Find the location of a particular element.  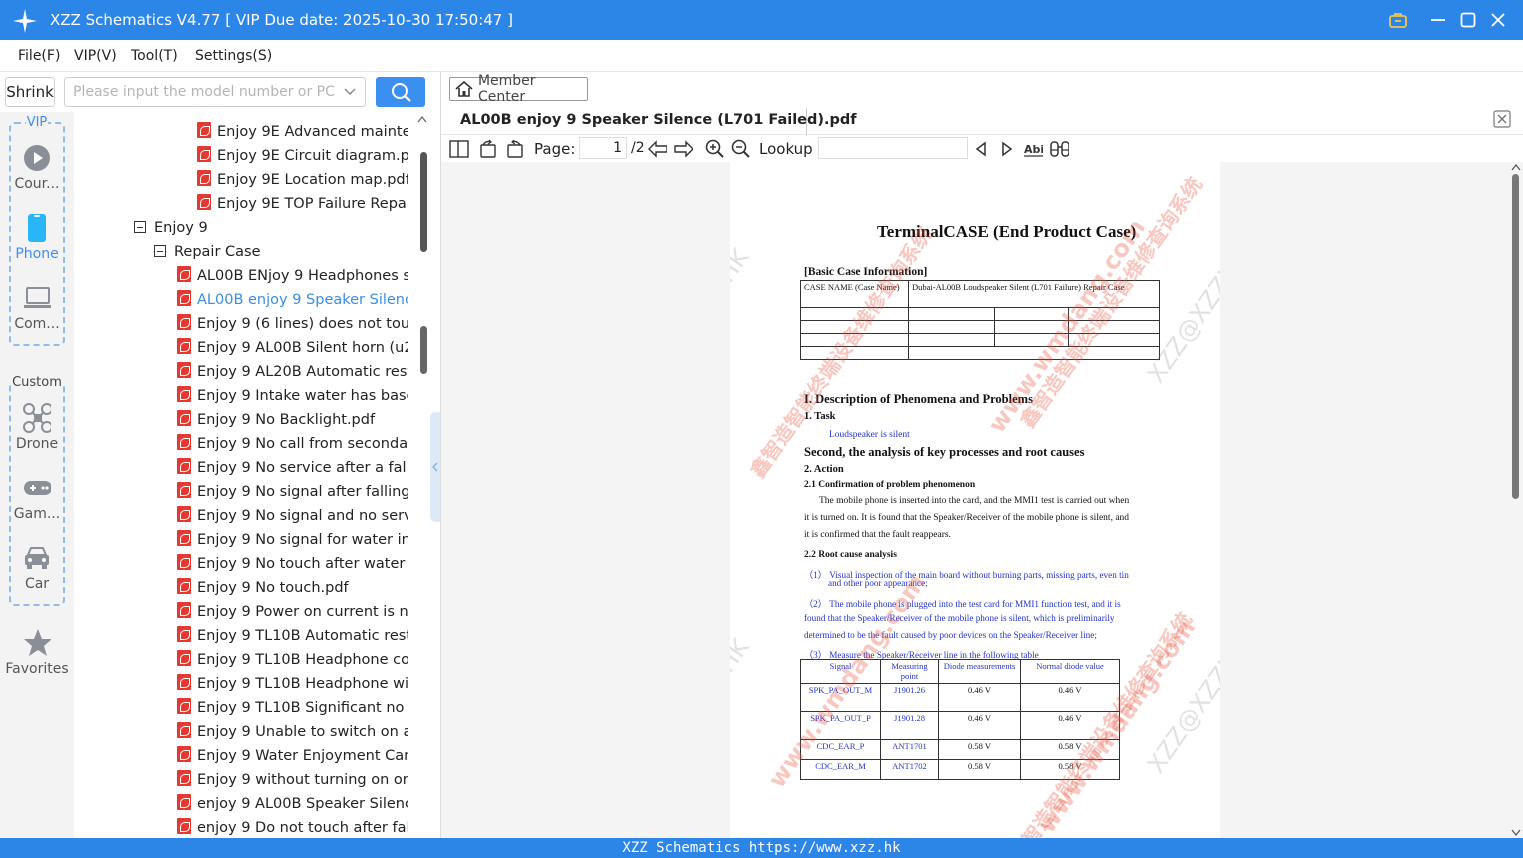

tree-item-label: Enjoy 9 Power on current is nor is located at coordinates (302, 612).